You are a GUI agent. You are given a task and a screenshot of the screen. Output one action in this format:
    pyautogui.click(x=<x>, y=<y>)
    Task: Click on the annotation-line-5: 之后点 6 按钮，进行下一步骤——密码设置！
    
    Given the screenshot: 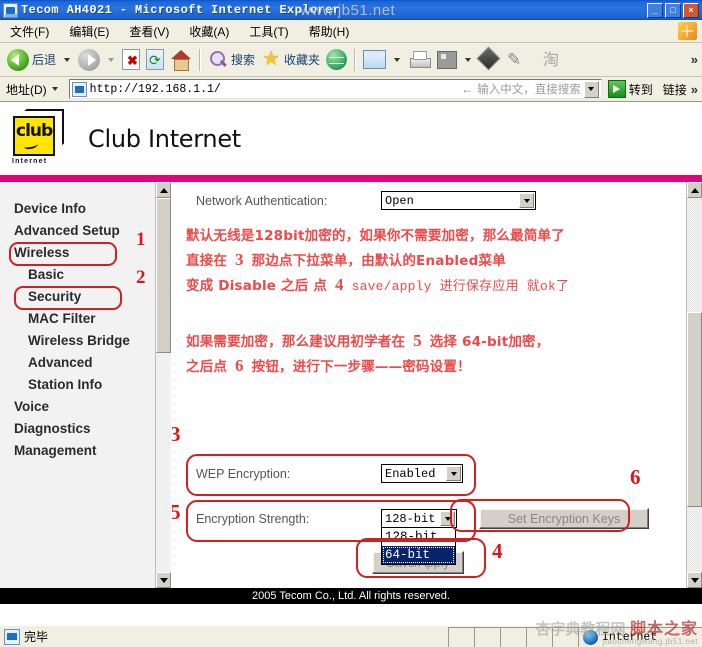 What is the action you would take?
    pyautogui.click(x=444, y=366)
    